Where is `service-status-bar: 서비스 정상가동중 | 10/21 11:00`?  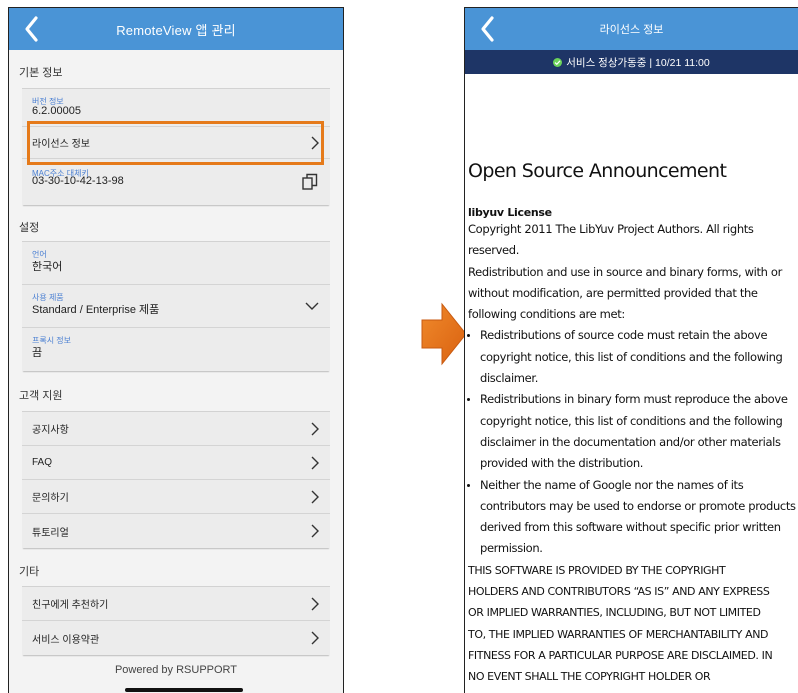 service-status-bar: 서비스 정상가동중 | 10/21 11:00 is located at coordinates (631, 62).